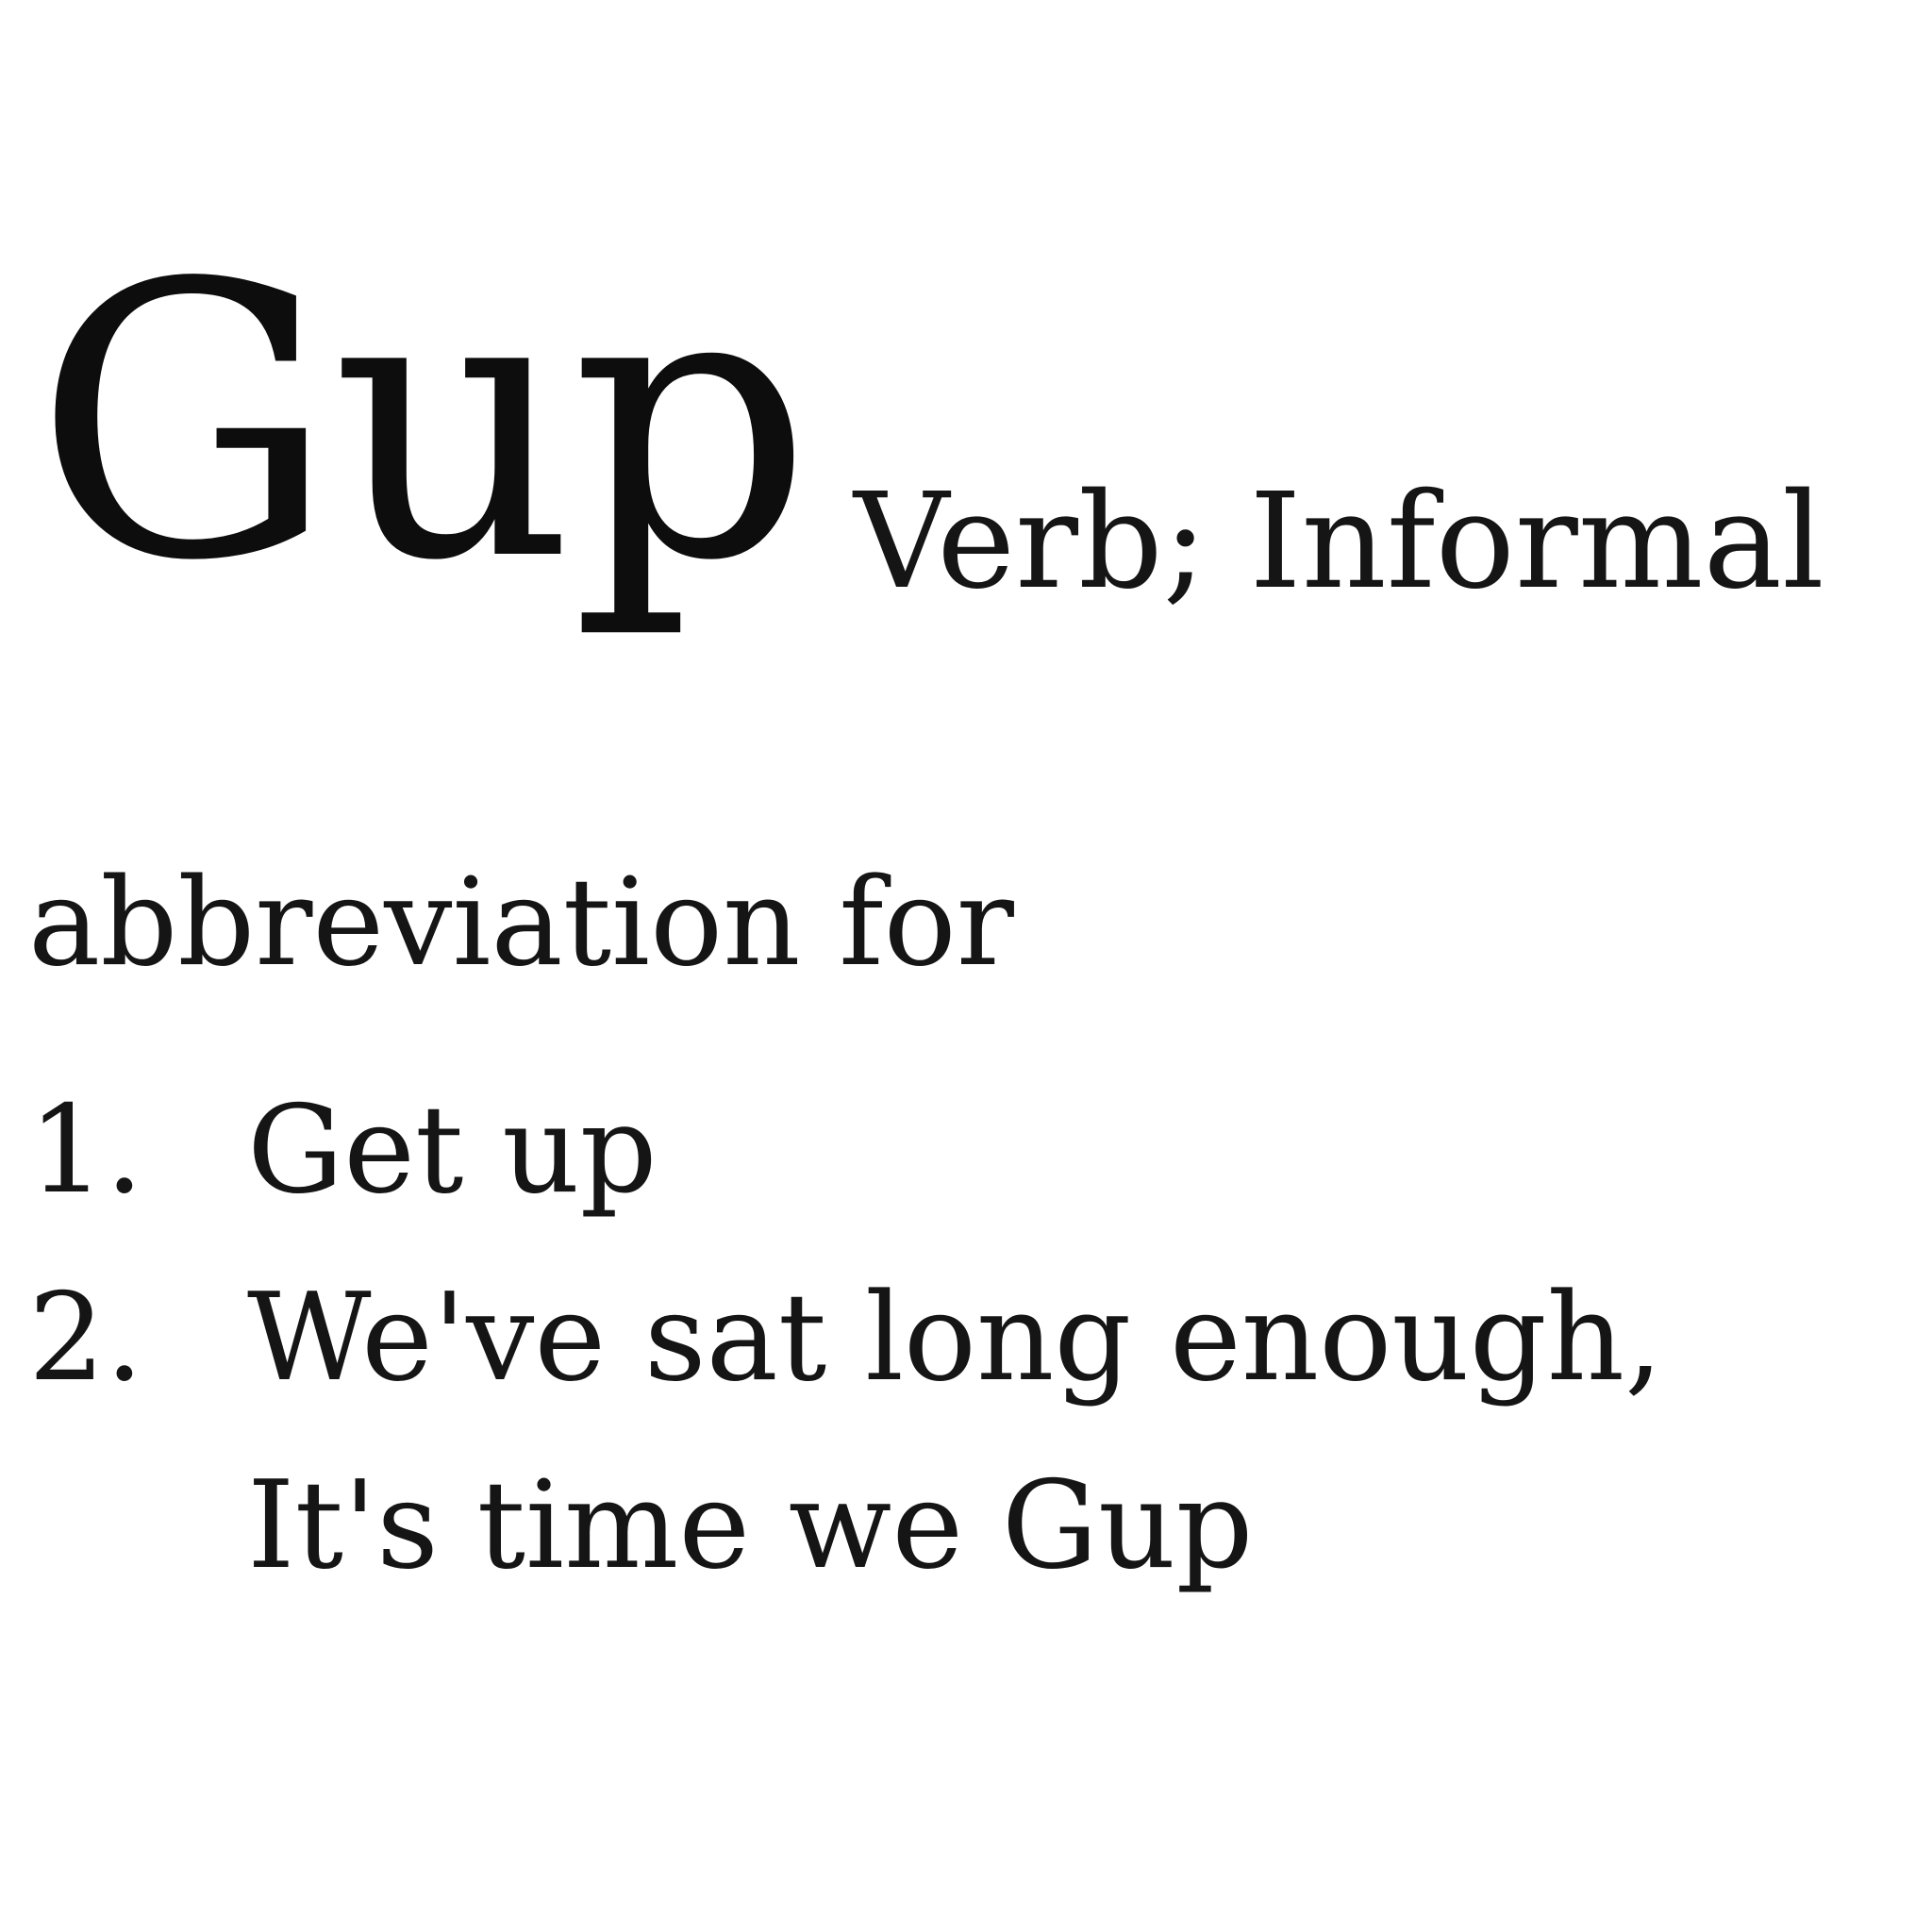 This screenshot has width=1932, height=1932. I want to click on definition-intro: abbreviation for, so click(521, 923).